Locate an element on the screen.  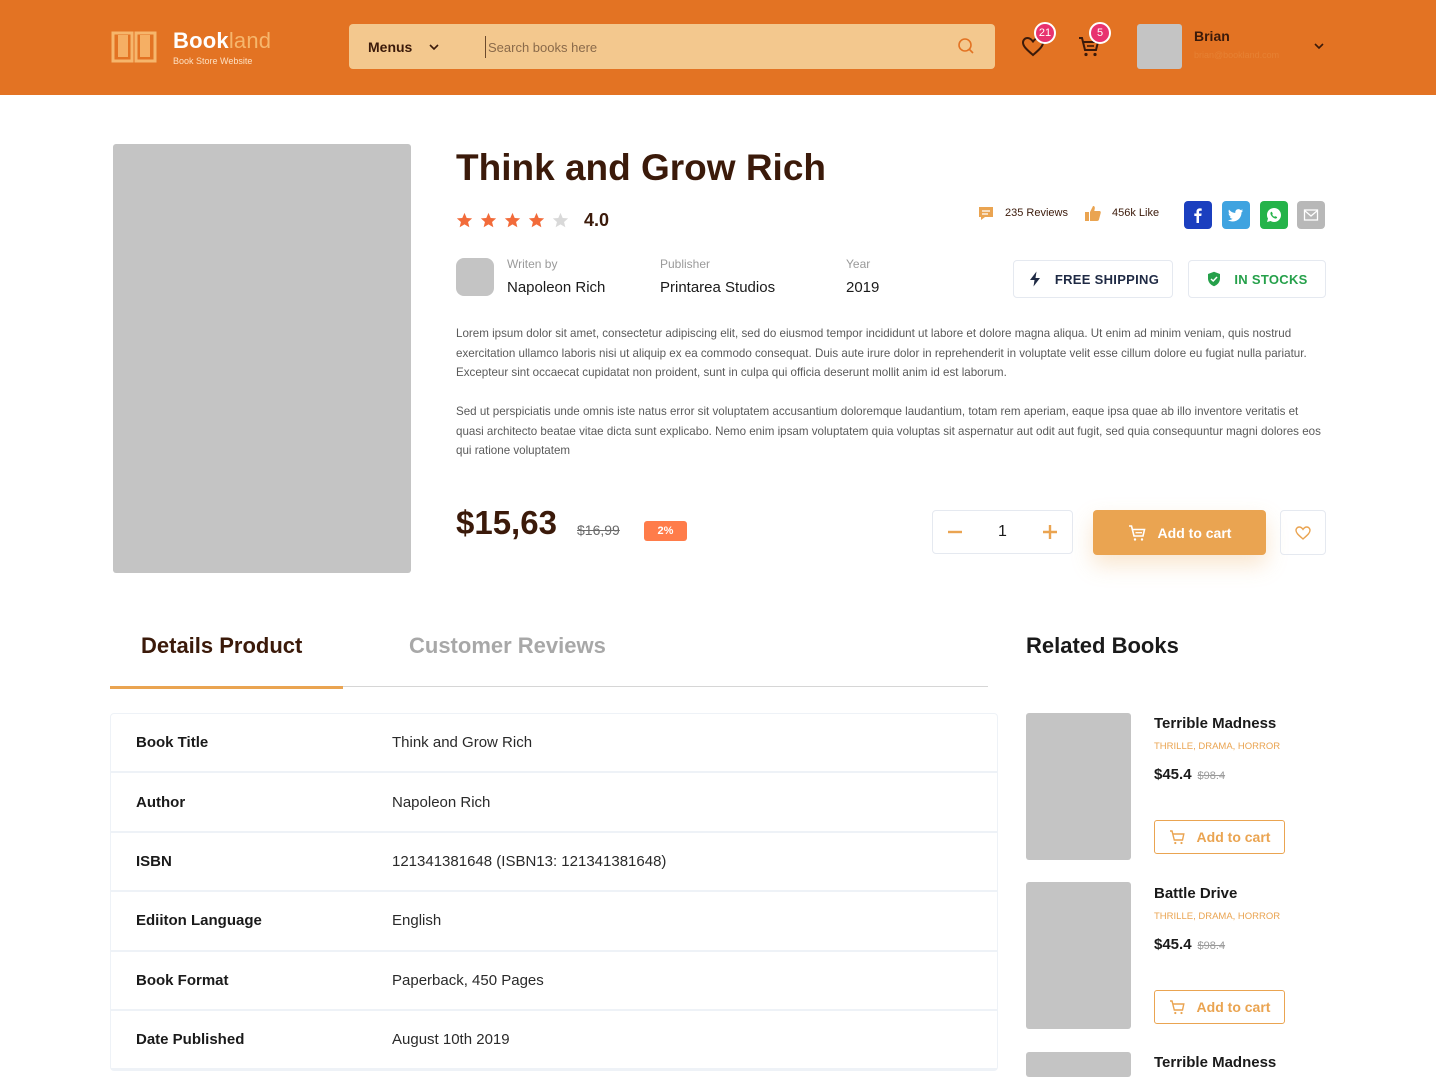
old-price: $16,99 is located at coordinates (598, 530).